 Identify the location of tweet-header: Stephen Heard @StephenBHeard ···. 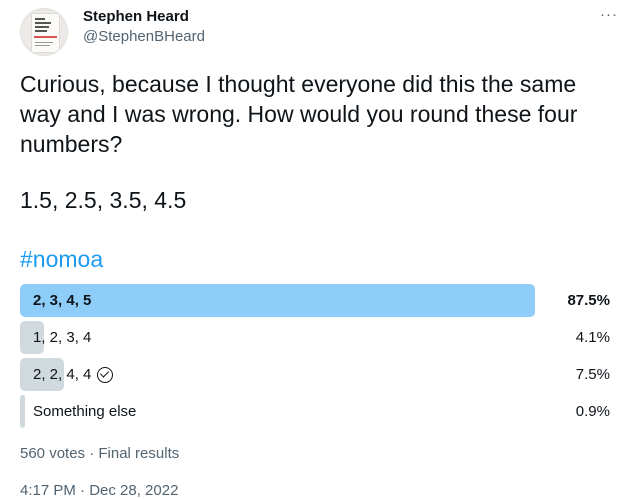
(320, 31).